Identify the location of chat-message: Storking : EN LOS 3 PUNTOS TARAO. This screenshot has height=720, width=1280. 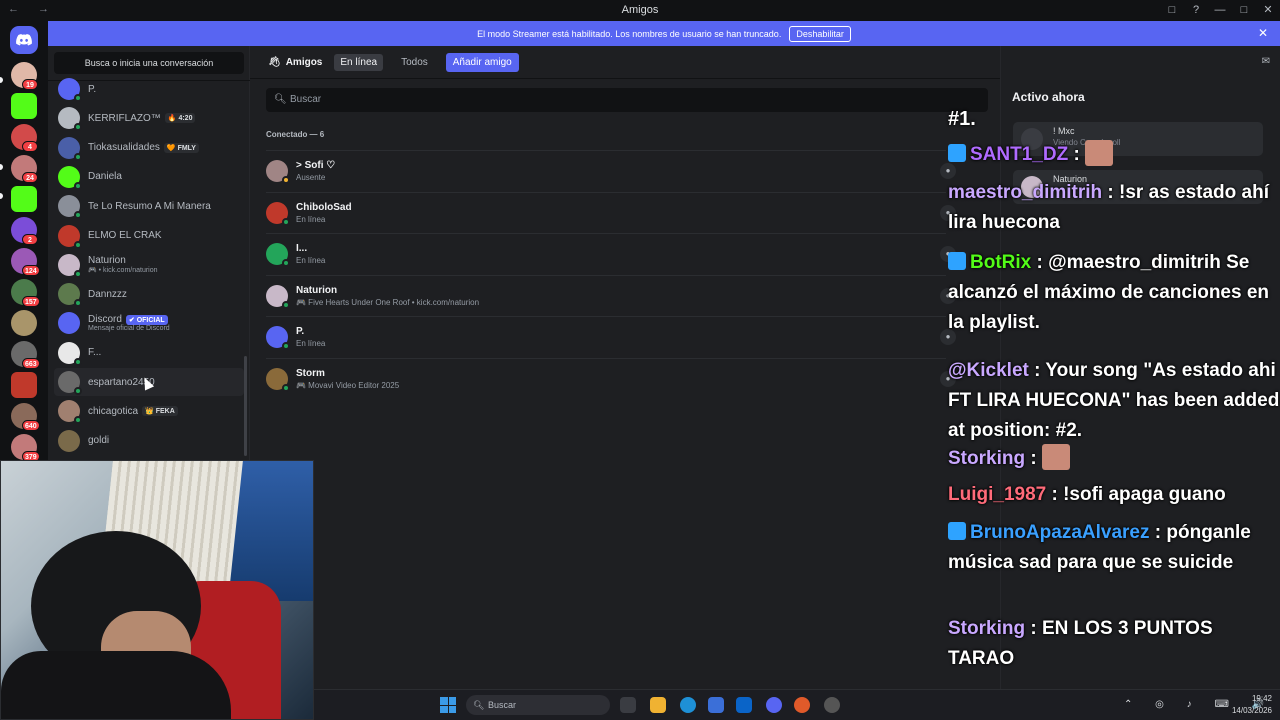
(1114, 644).